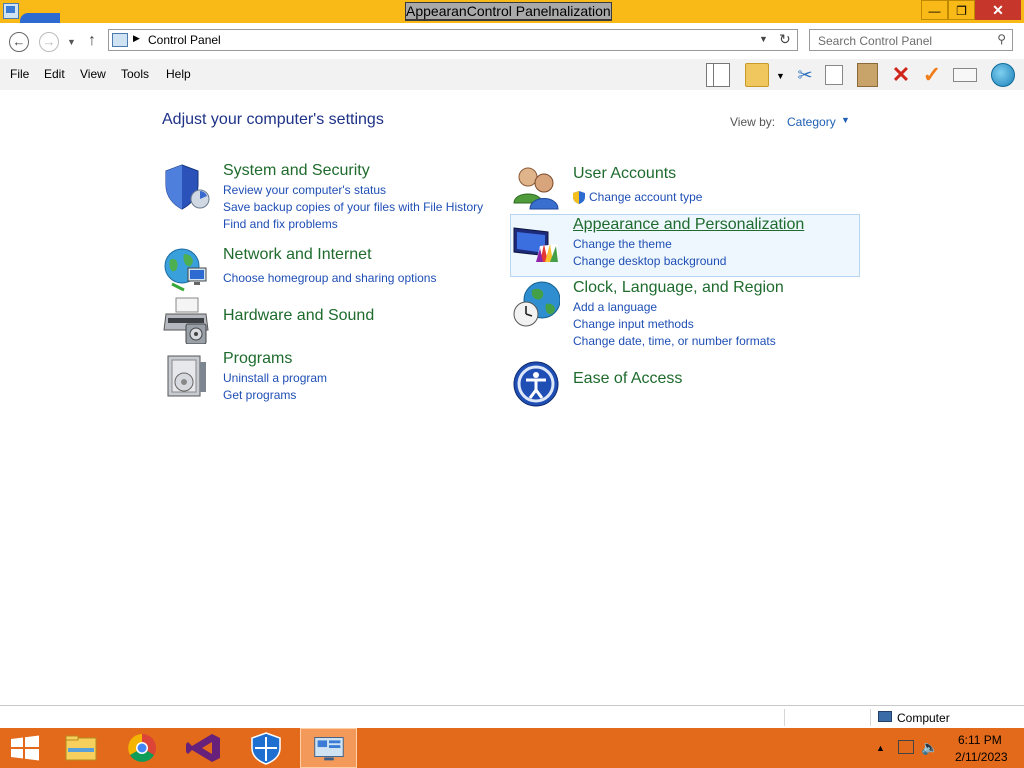 The width and height of the screenshot is (1024, 768). I want to click on link-find-fix-problems: Find and fix problems, so click(280, 224).